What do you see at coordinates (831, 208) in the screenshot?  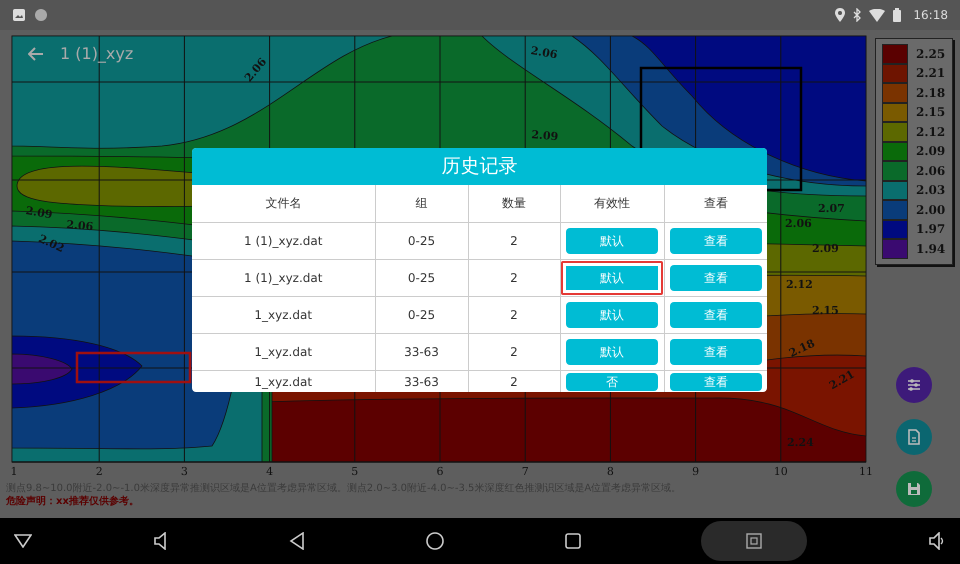 I see `contour-label: 2.07` at bounding box center [831, 208].